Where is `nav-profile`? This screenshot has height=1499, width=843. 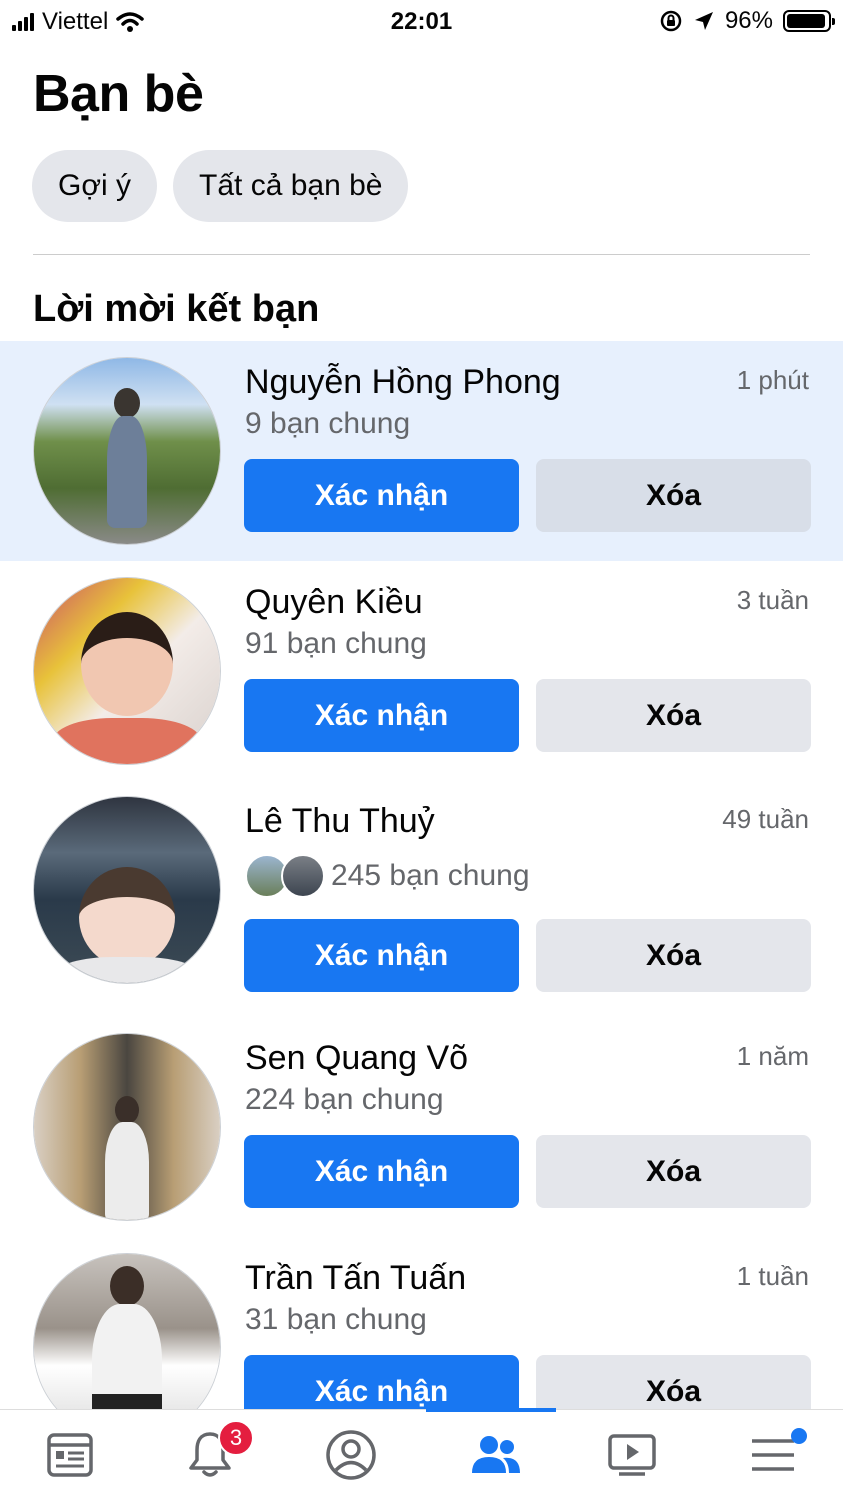
nav-profile is located at coordinates (351, 1454).